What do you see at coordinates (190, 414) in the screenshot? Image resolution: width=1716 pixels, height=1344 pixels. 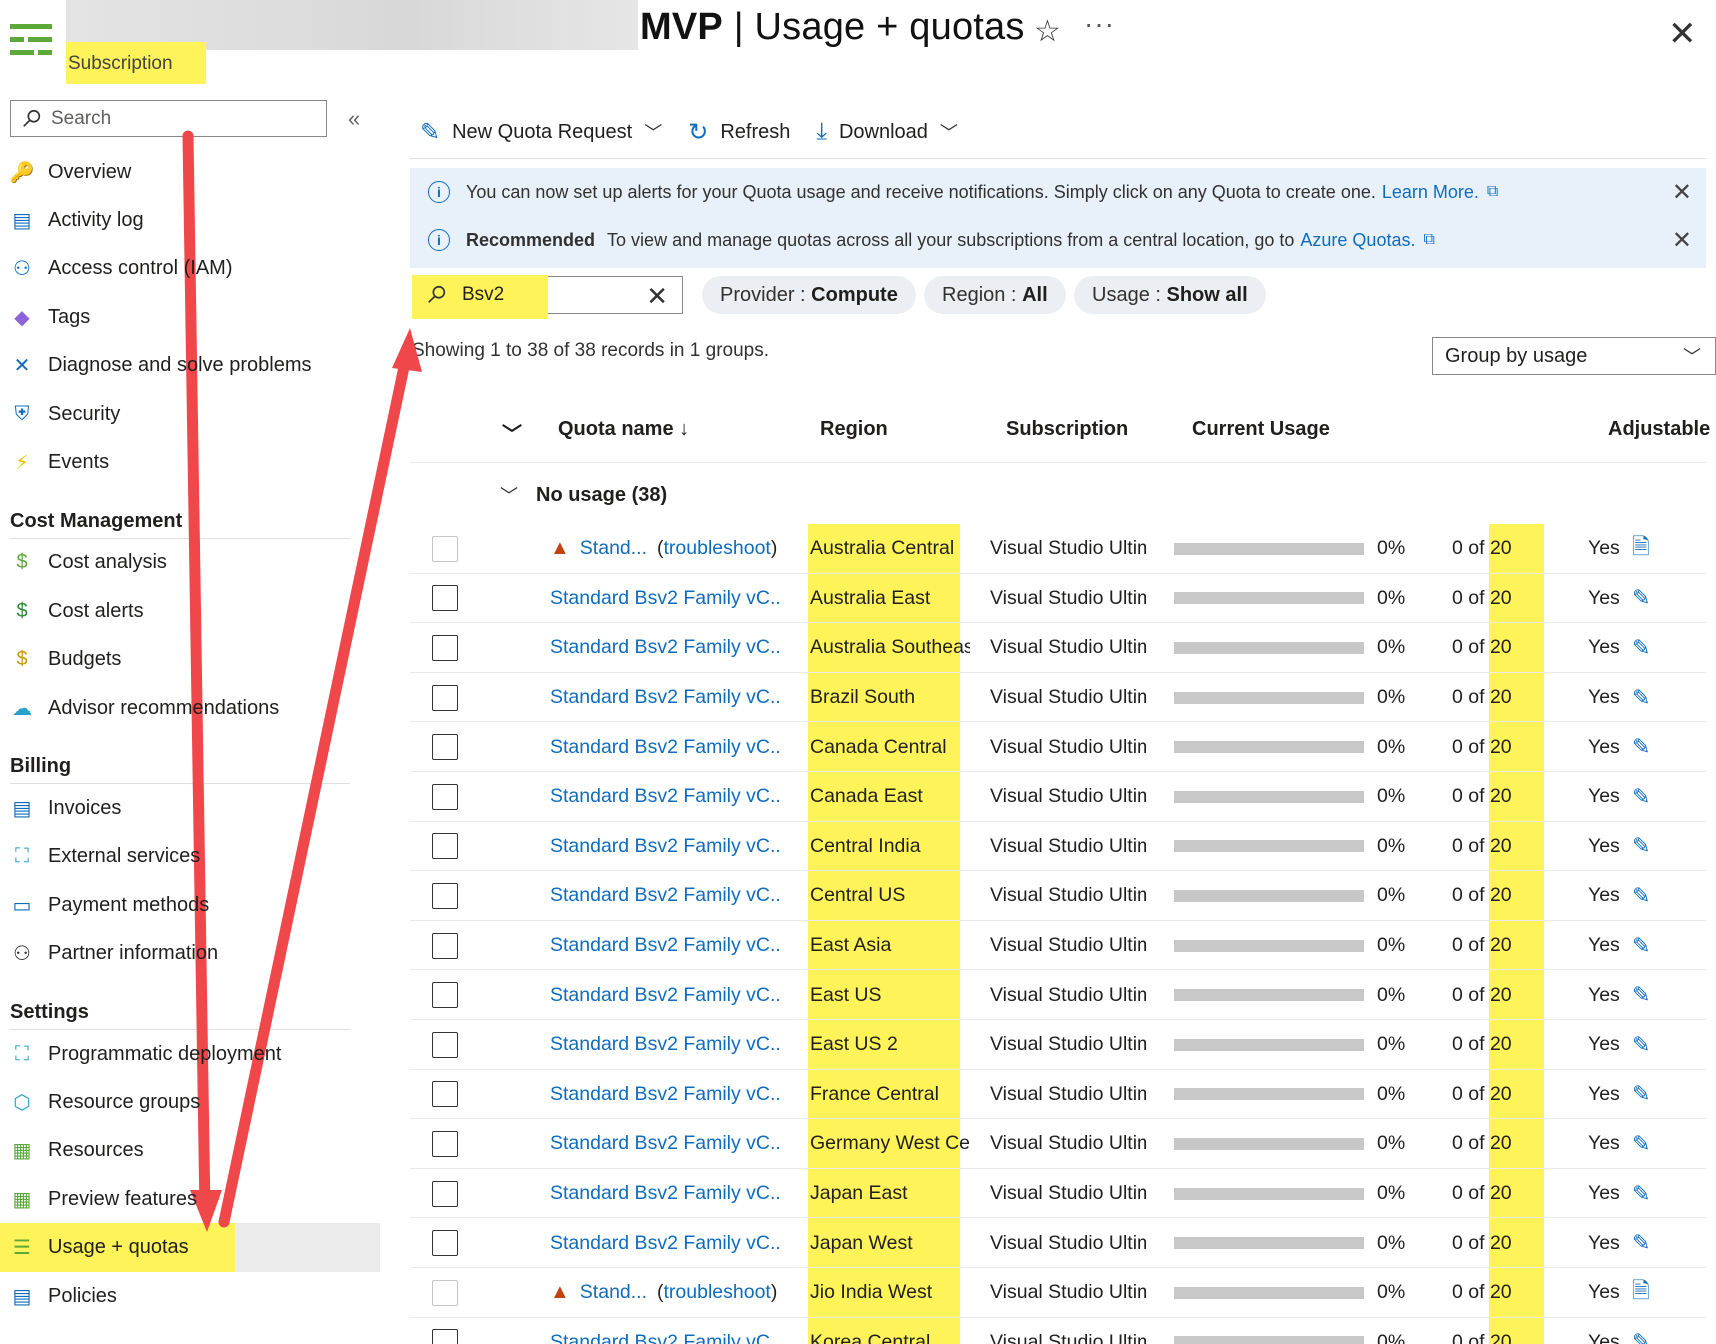 I see `sidebar-item-security: ⛨ Security` at bounding box center [190, 414].